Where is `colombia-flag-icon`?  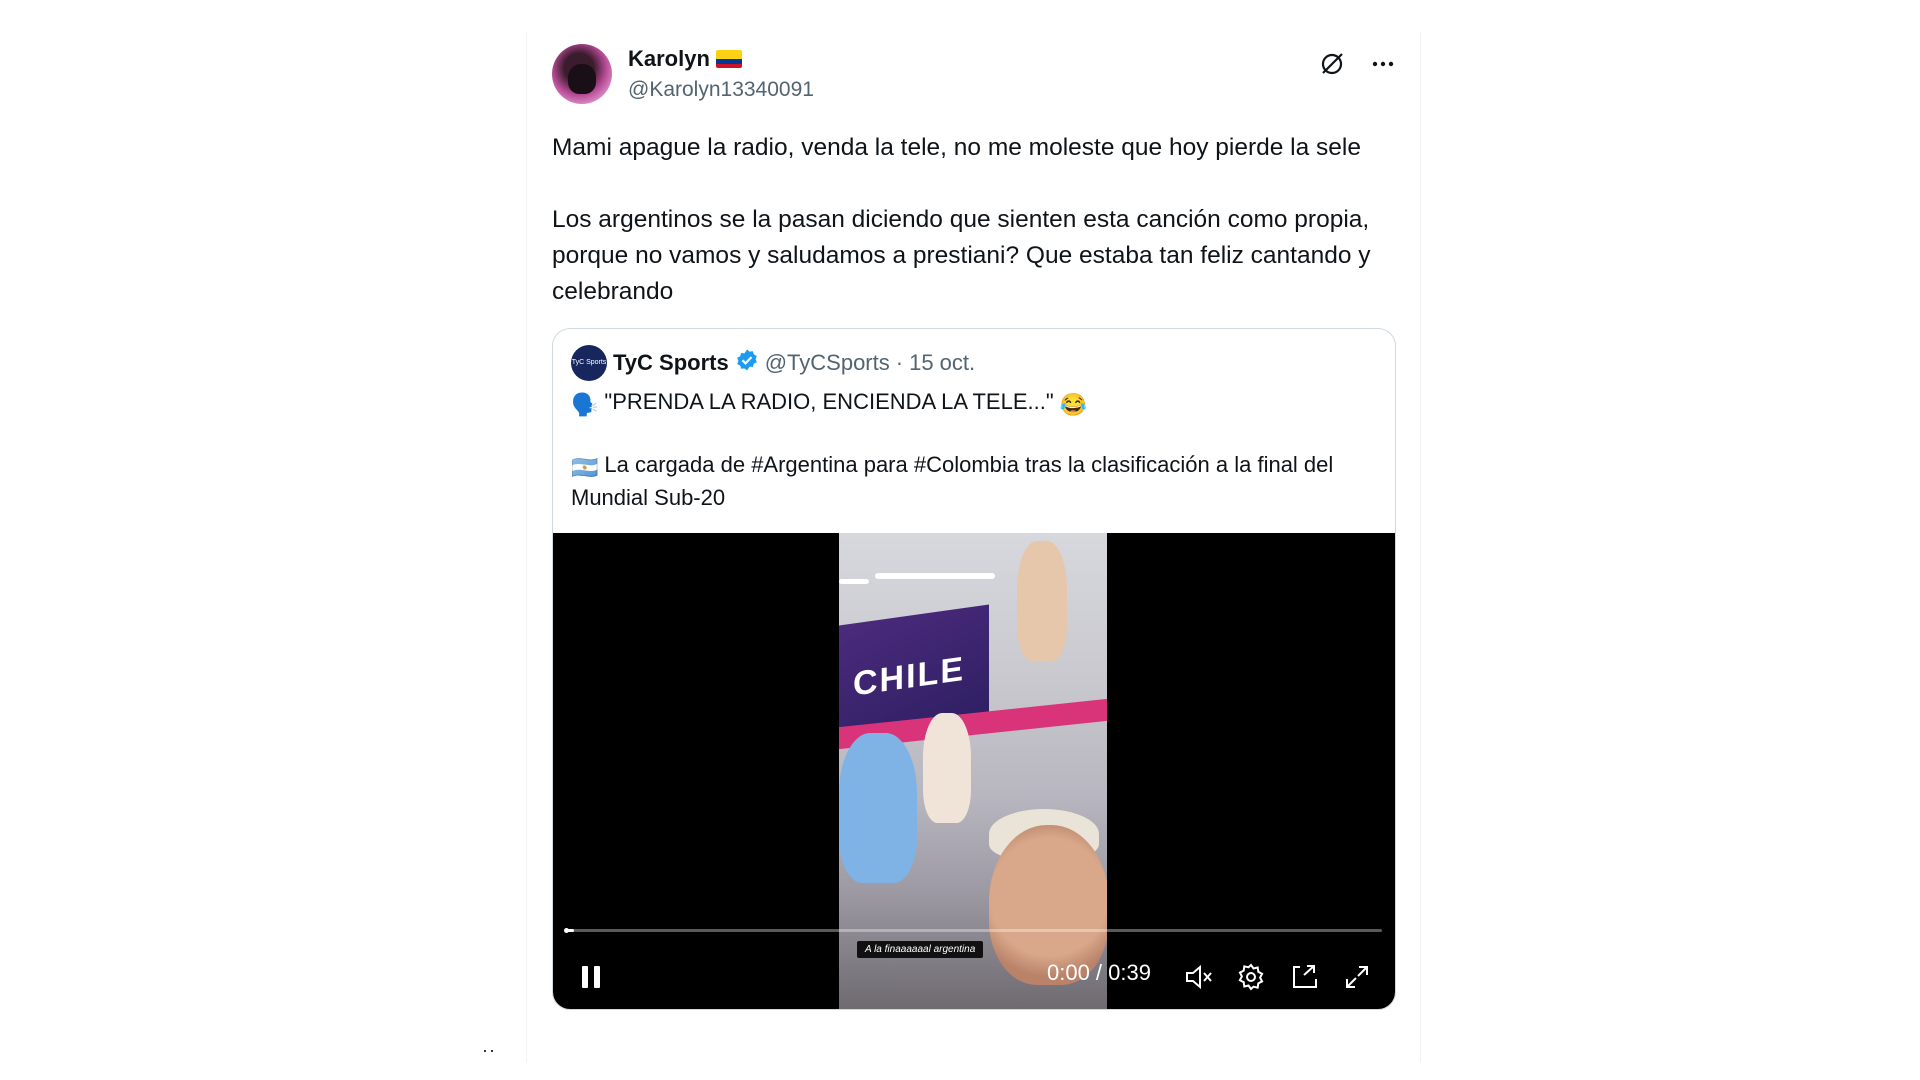 colombia-flag-icon is located at coordinates (728, 59).